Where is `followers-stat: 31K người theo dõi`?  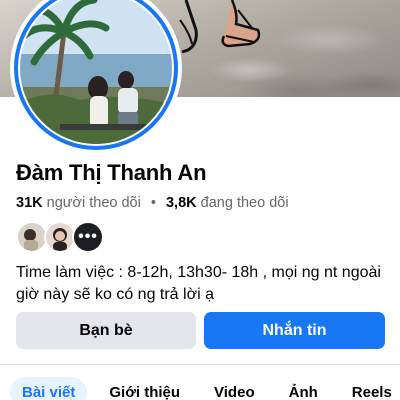 followers-stat: 31K người theo dõi is located at coordinates (78, 203).